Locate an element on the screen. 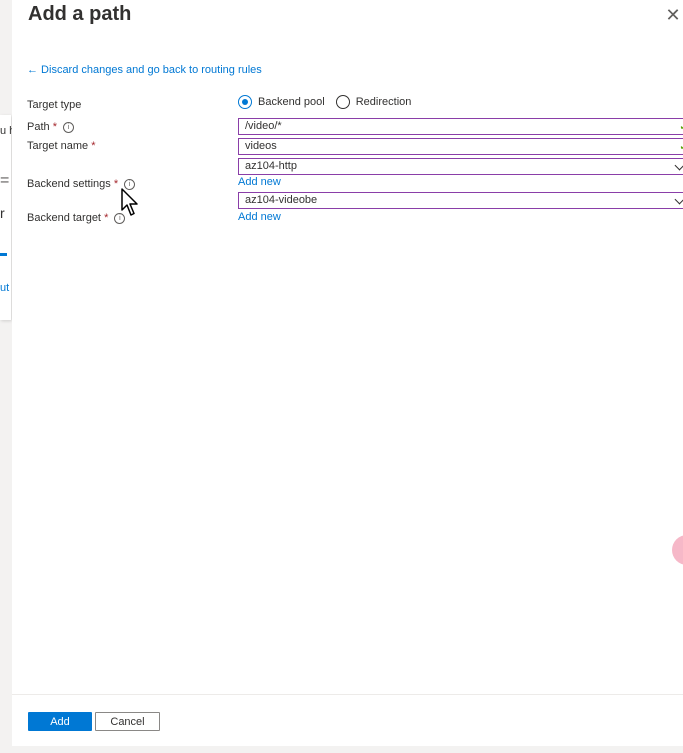  background-menu-icon: = is located at coordinates (5, 180).